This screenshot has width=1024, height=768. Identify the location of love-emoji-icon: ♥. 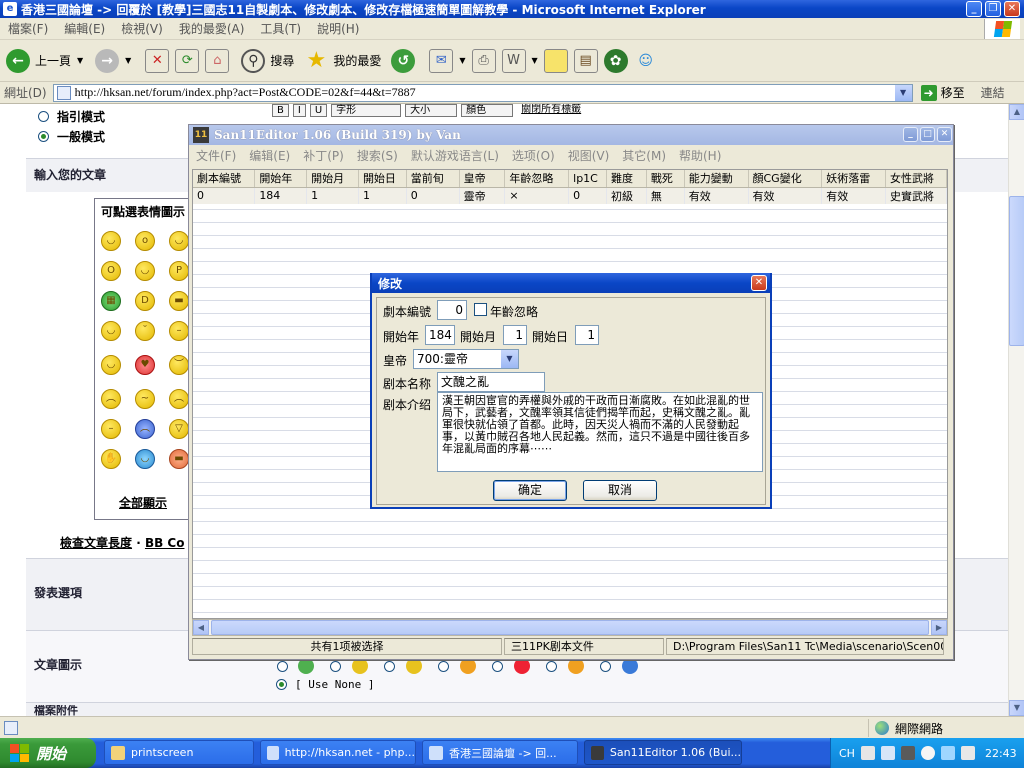
(145, 365).